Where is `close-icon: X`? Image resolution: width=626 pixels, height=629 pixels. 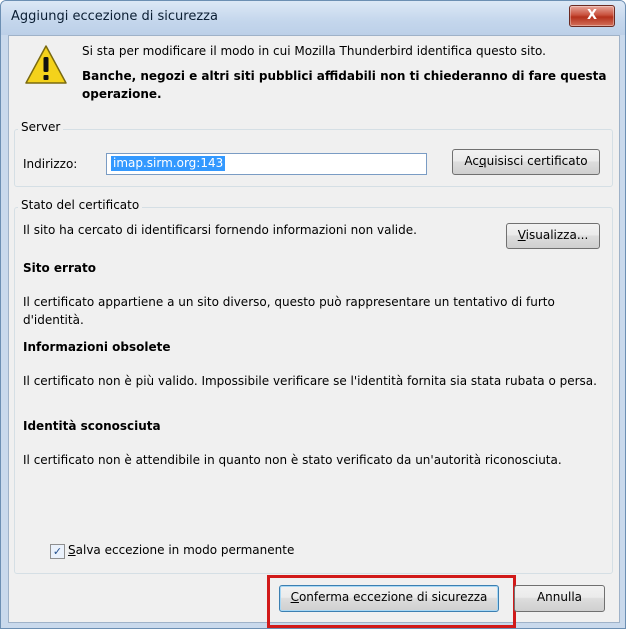
close-icon: X is located at coordinates (592, 15).